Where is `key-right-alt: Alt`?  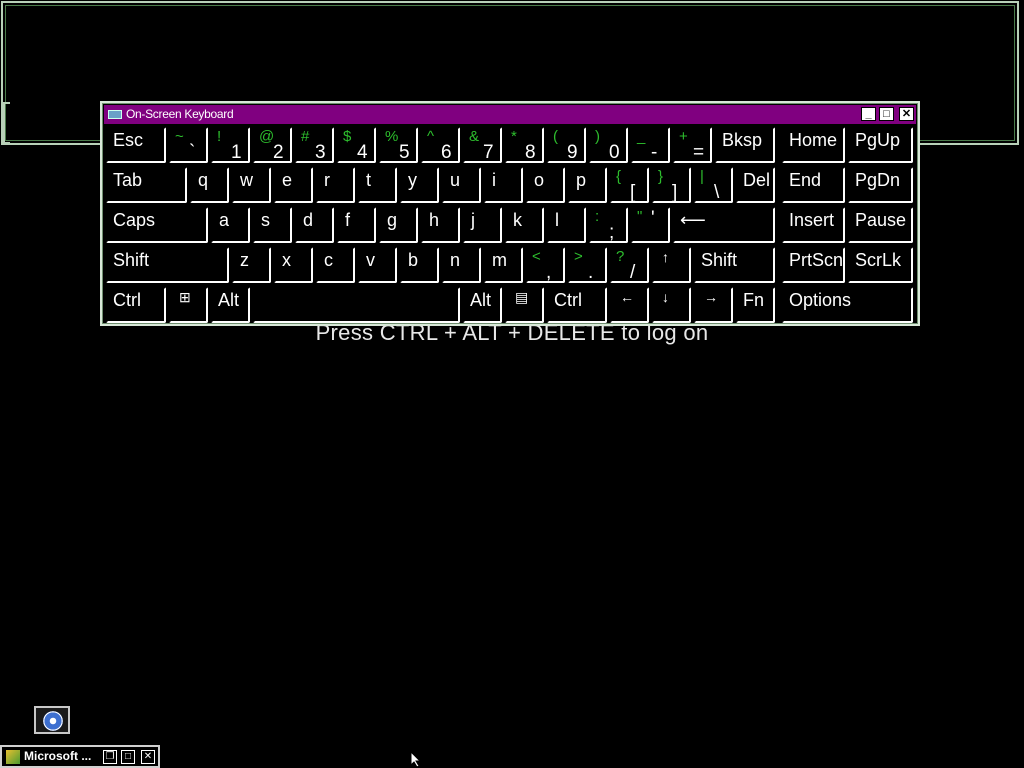 key-right-alt: Alt is located at coordinates (482, 305).